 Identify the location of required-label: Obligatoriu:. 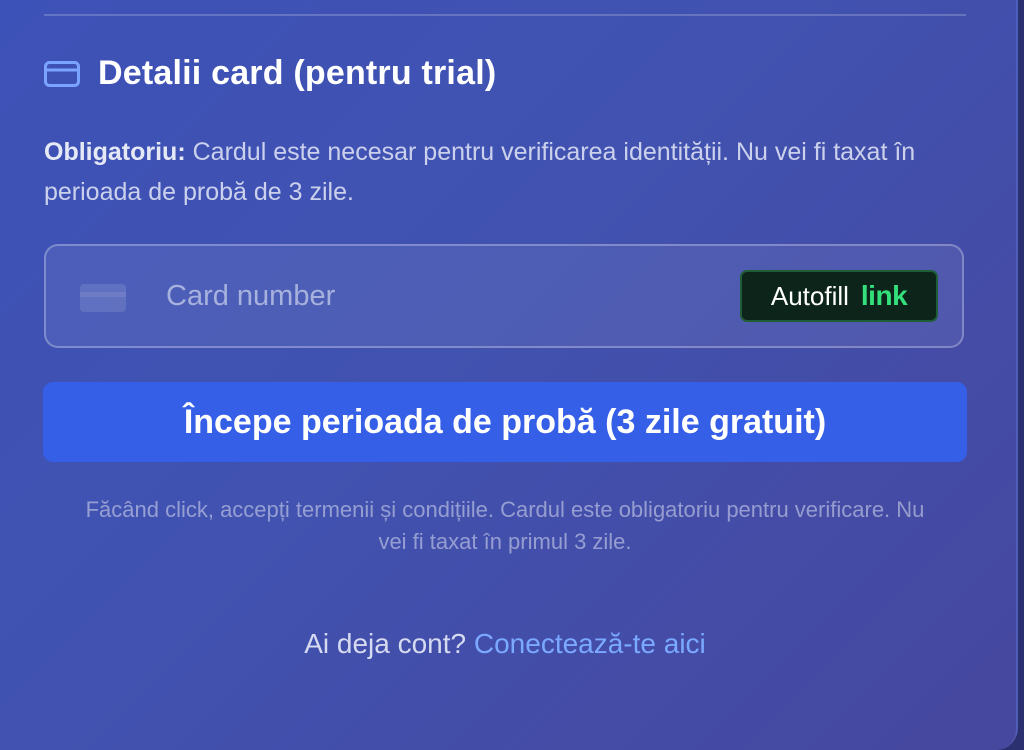
(115, 152).